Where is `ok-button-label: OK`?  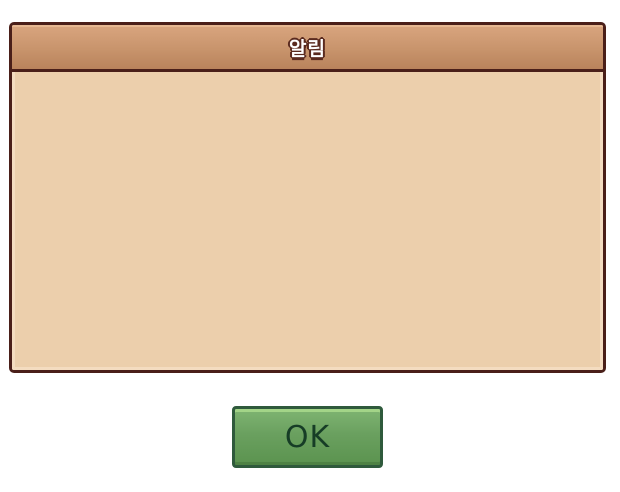 ok-button-label: OK is located at coordinates (307, 437).